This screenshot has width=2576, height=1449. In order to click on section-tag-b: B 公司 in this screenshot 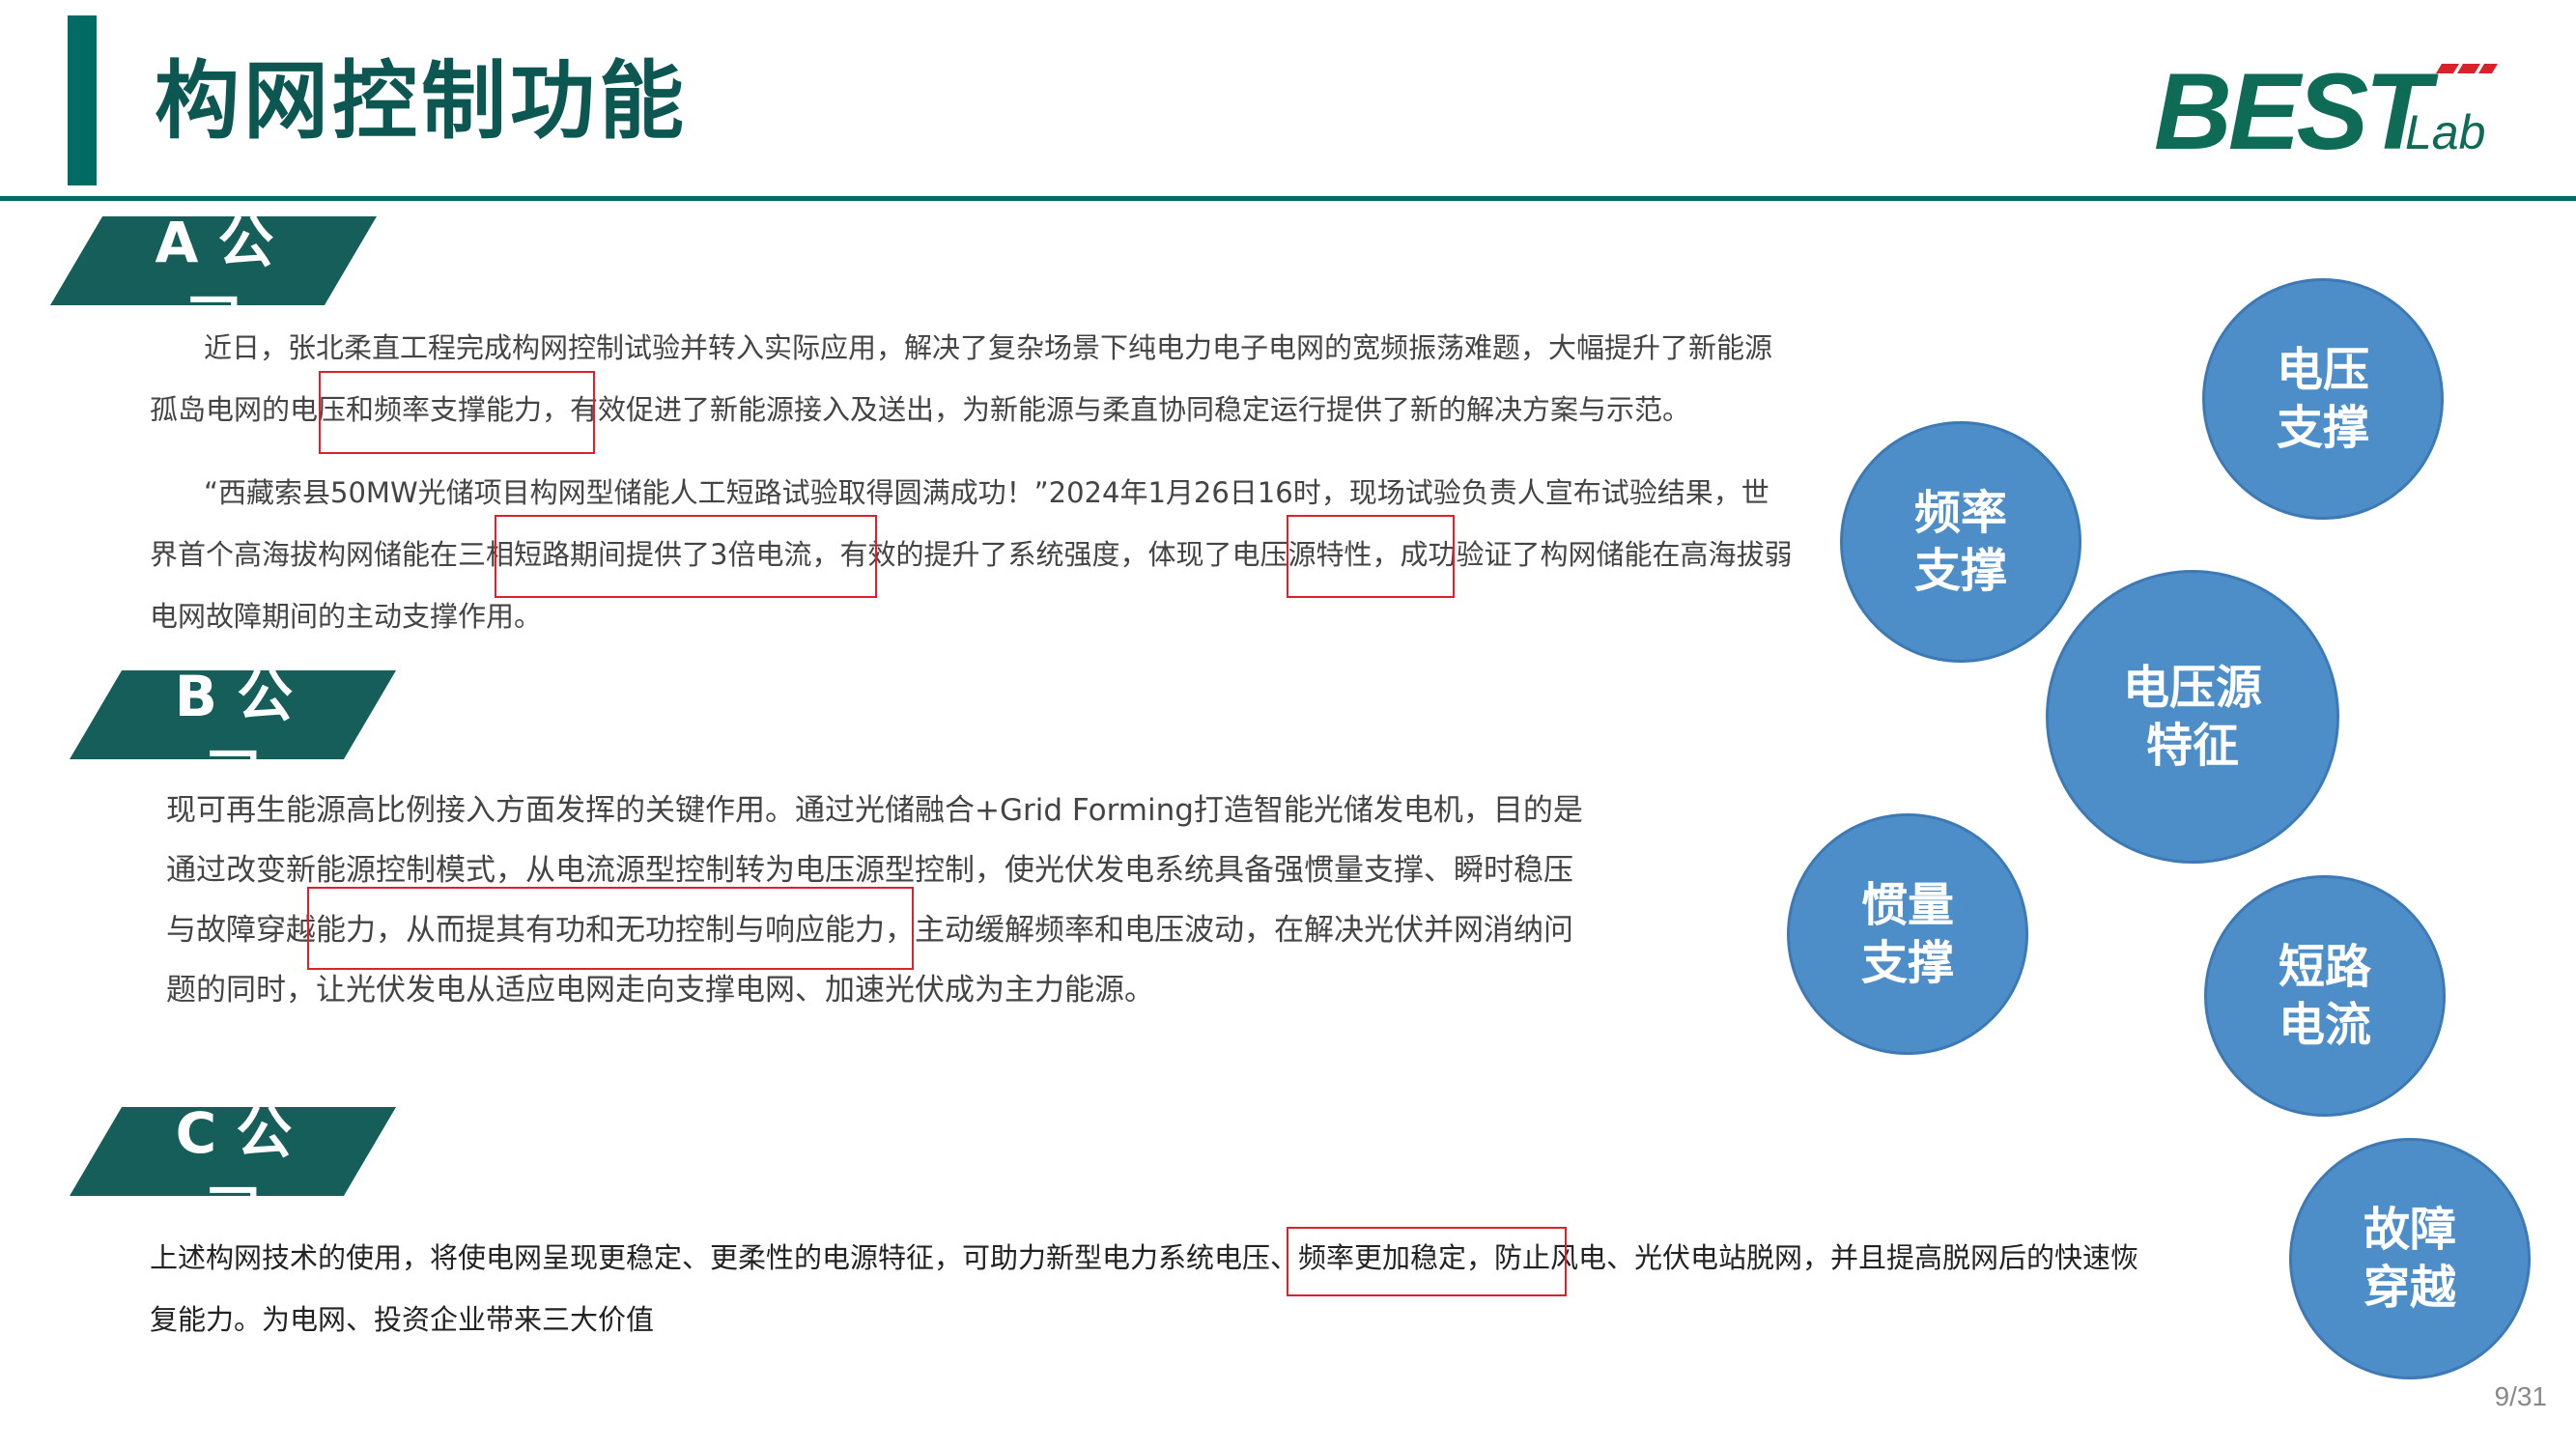, I will do `click(233, 714)`.